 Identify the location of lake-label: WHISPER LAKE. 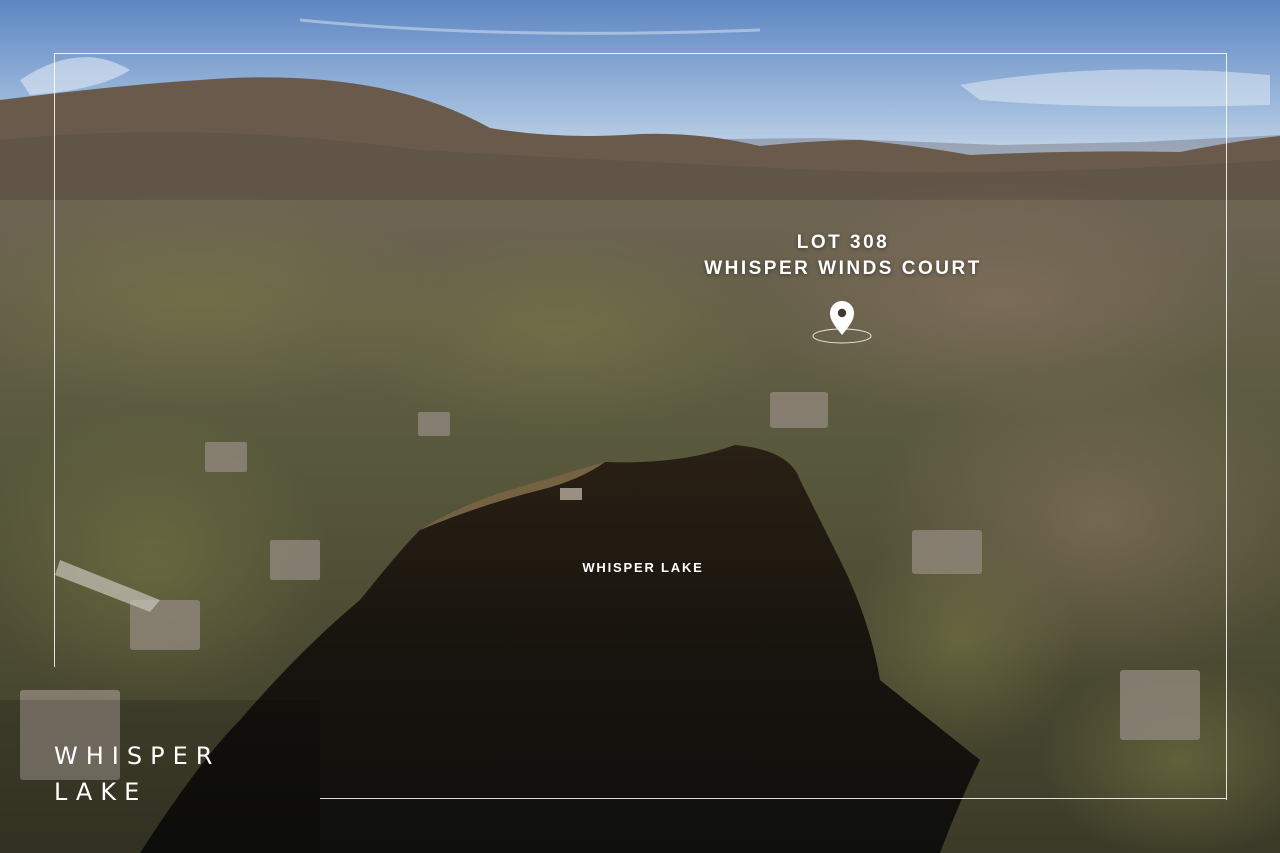
(643, 567).